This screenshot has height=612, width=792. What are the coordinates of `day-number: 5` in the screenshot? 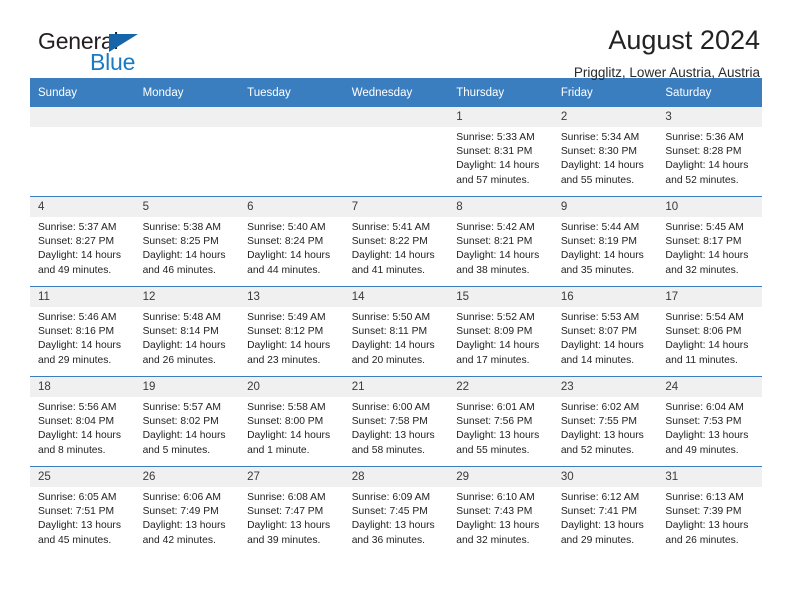 It's located at (187, 207).